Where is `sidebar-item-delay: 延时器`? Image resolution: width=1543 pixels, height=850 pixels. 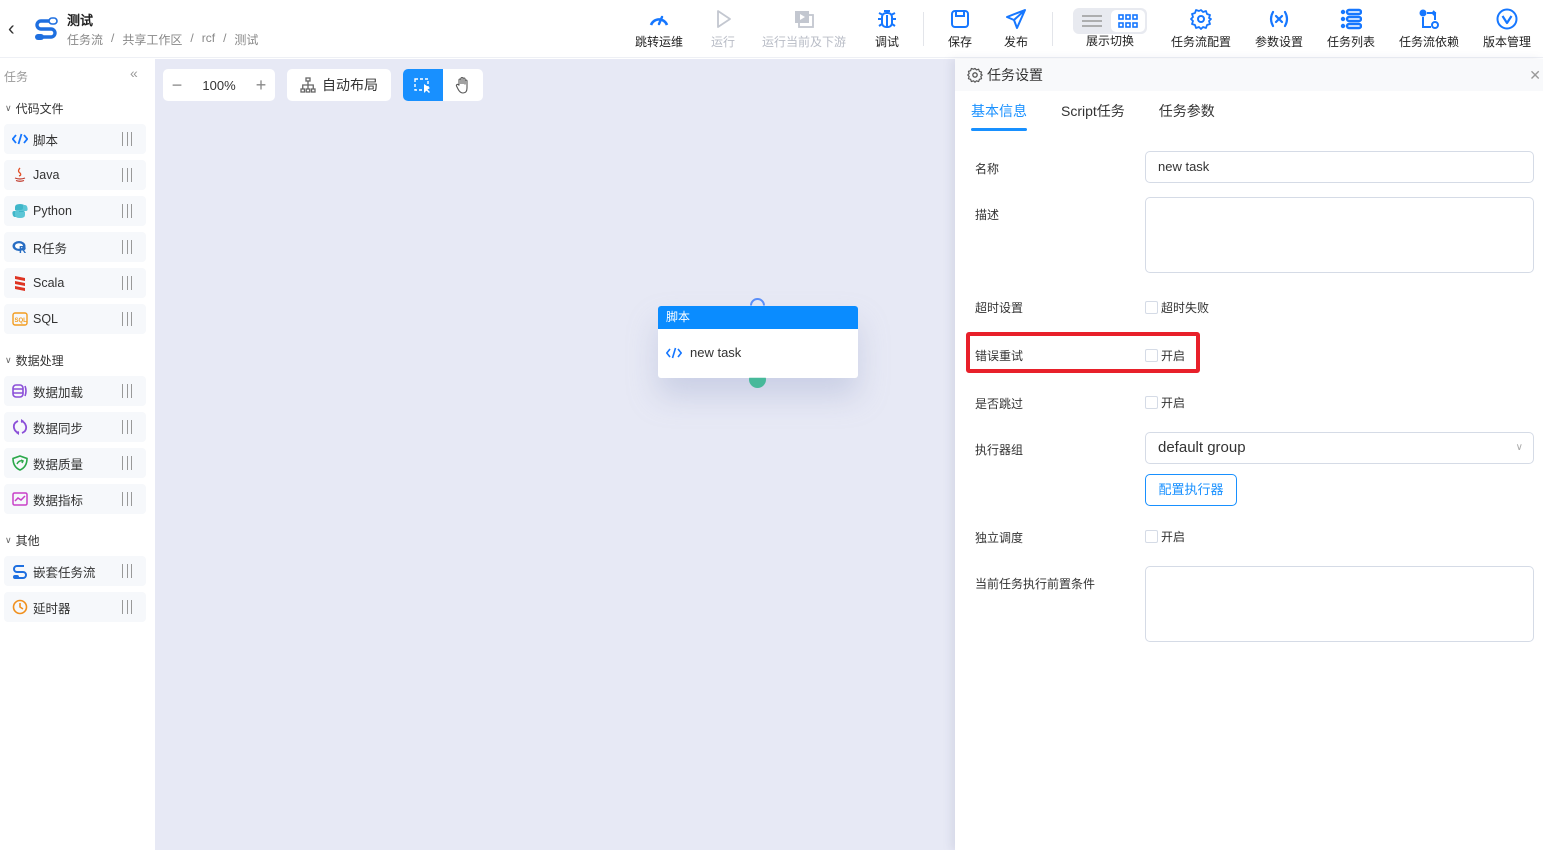 sidebar-item-delay: 延时器 is located at coordinates (75, 607).